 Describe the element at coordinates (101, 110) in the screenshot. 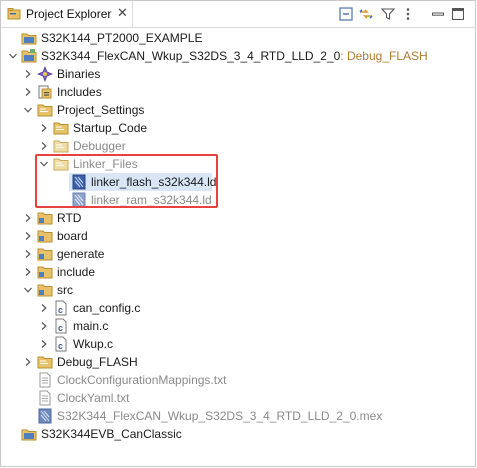

I see `tree-item-label: Project_Settings` at that location.